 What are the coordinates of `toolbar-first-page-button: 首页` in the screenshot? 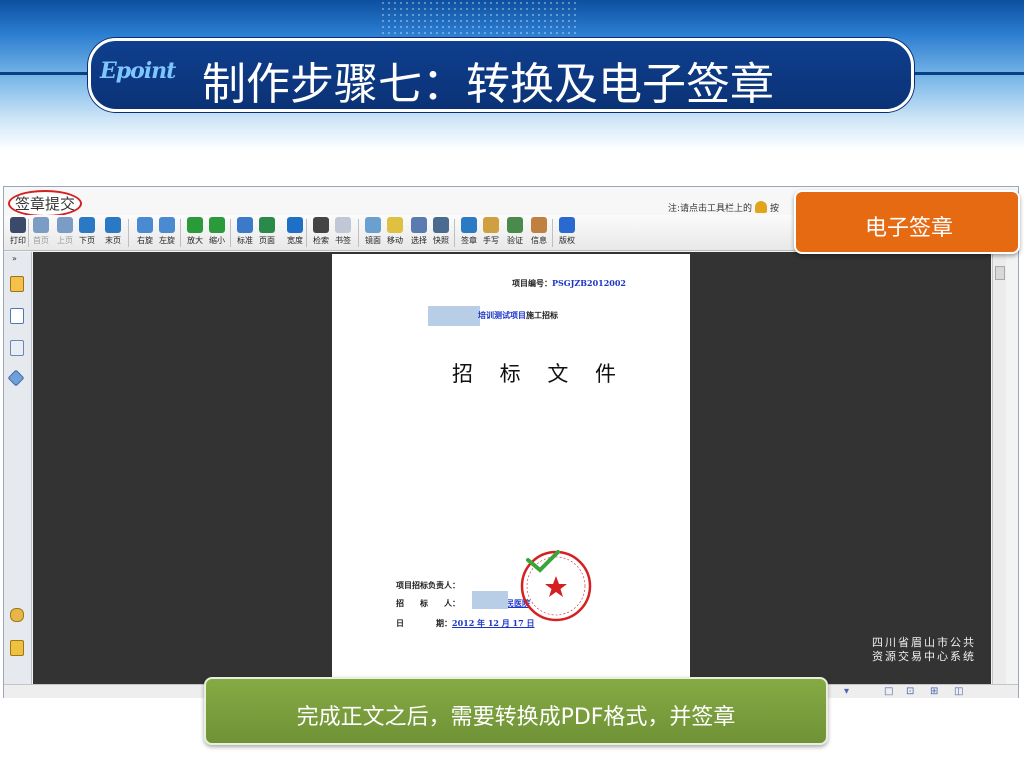 It's located at (41, 231).